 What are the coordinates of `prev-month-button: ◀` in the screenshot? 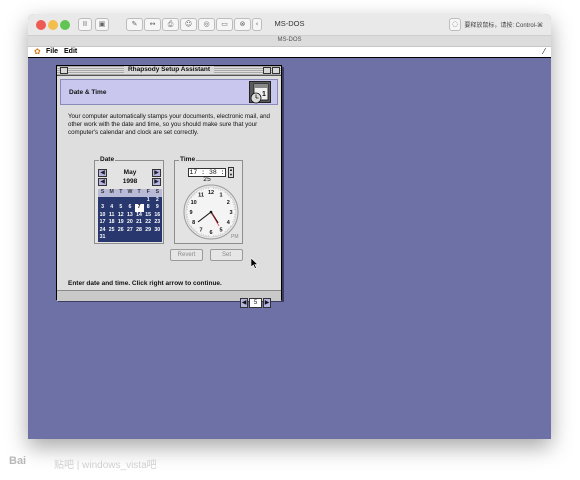 It's located at (102, 173).